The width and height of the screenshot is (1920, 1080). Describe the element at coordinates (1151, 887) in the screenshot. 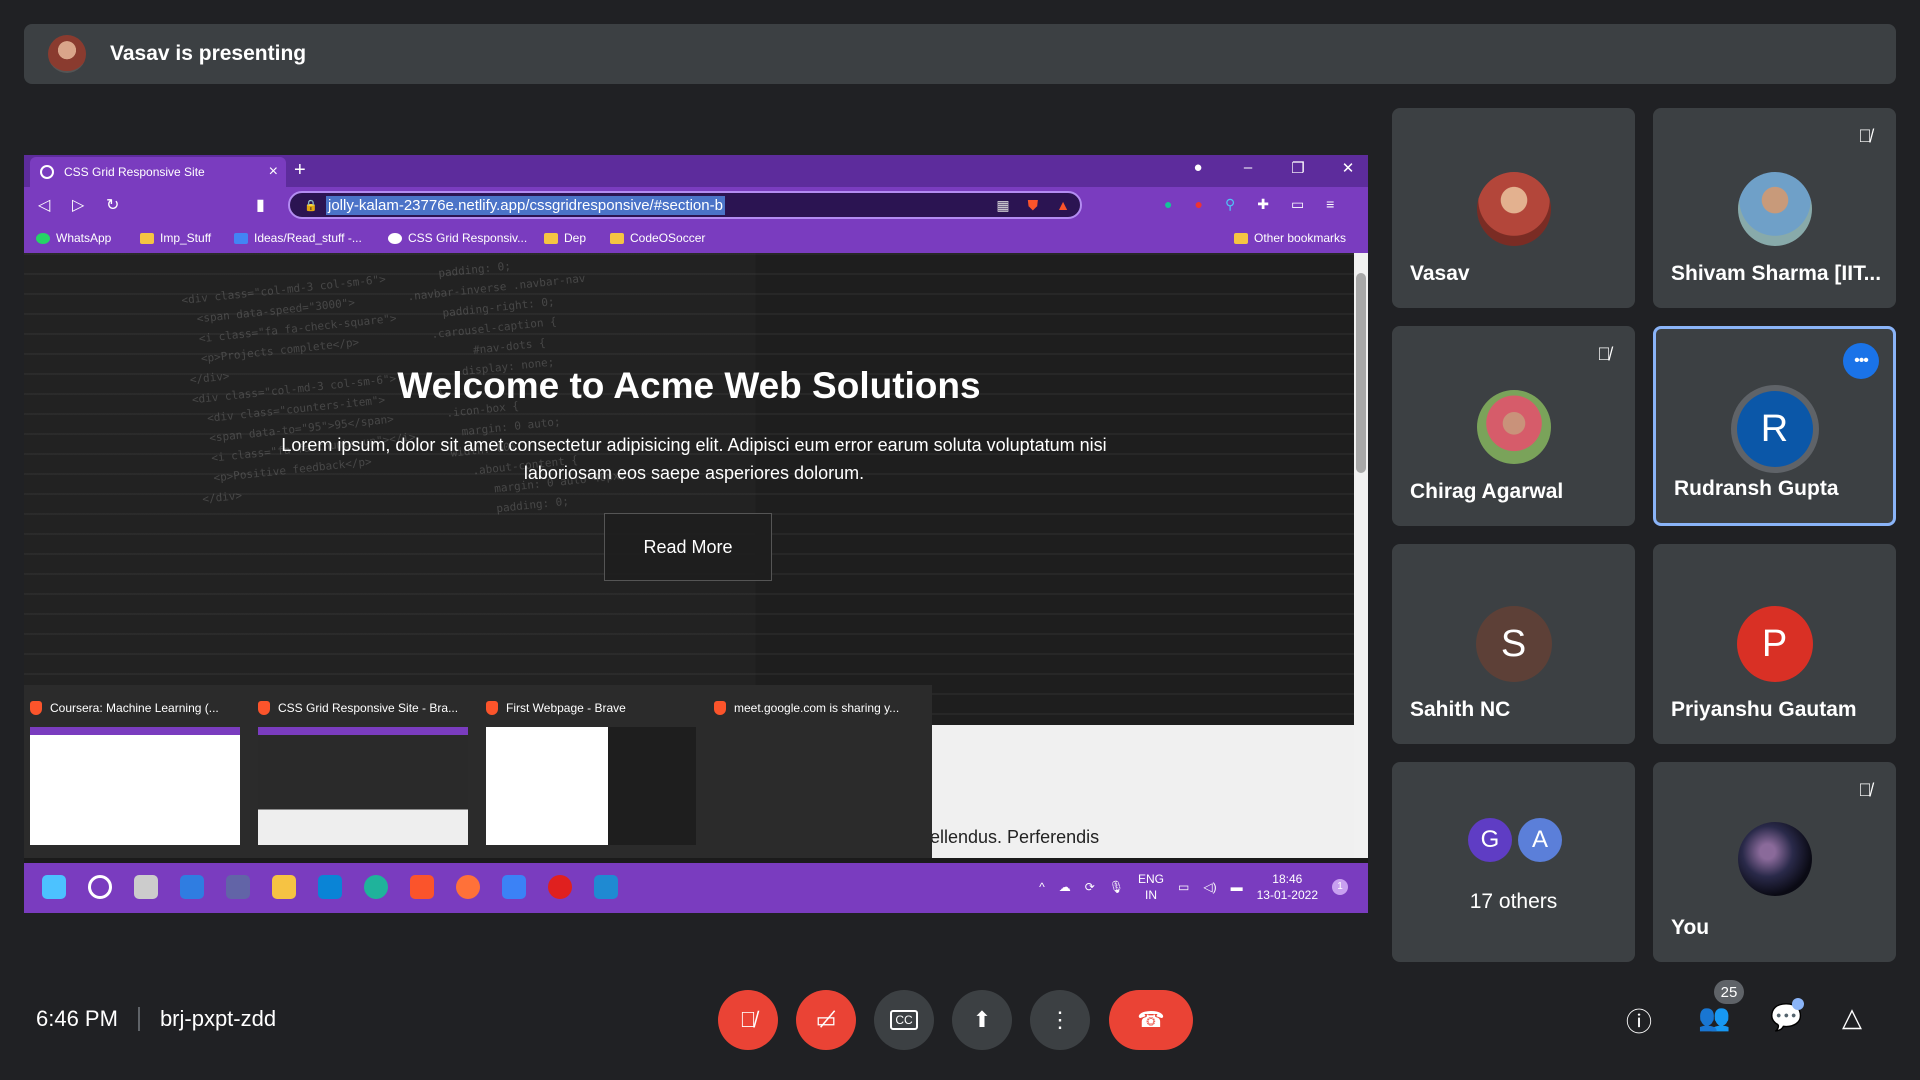

I see `language-indicator: ENG IN` at that location.